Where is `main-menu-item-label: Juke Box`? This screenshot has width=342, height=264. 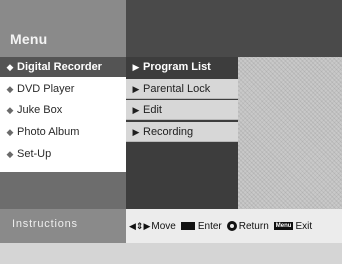 main-menu-item-label: Juke Box is located at coordinates (40, 110).